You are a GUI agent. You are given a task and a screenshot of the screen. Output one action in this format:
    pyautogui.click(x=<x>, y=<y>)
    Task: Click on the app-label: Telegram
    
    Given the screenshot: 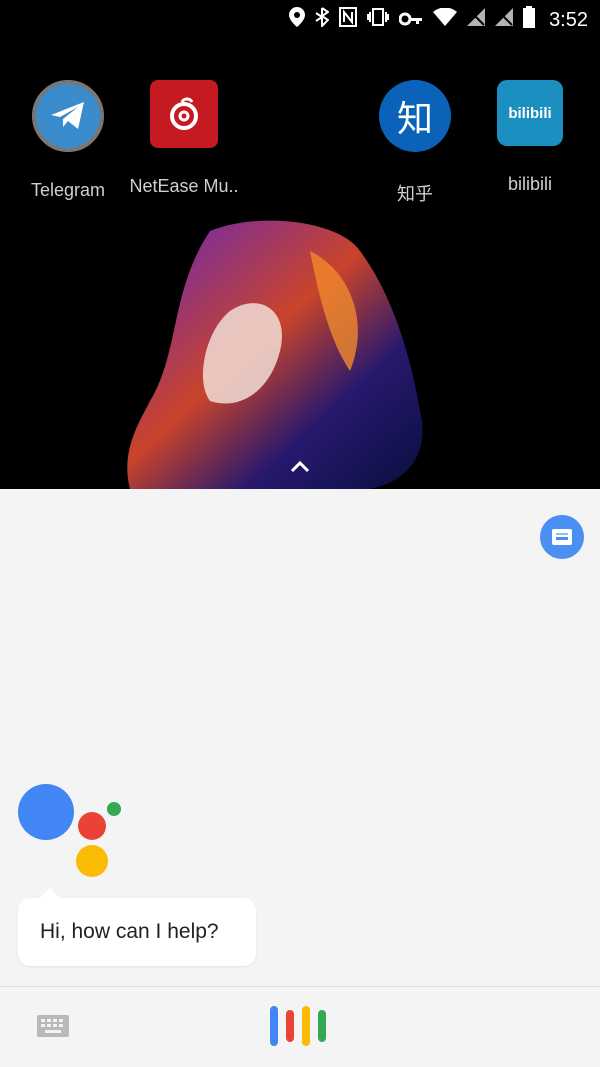 What is the action you would take?
    pyautogui.click(x=68, y=190)
    